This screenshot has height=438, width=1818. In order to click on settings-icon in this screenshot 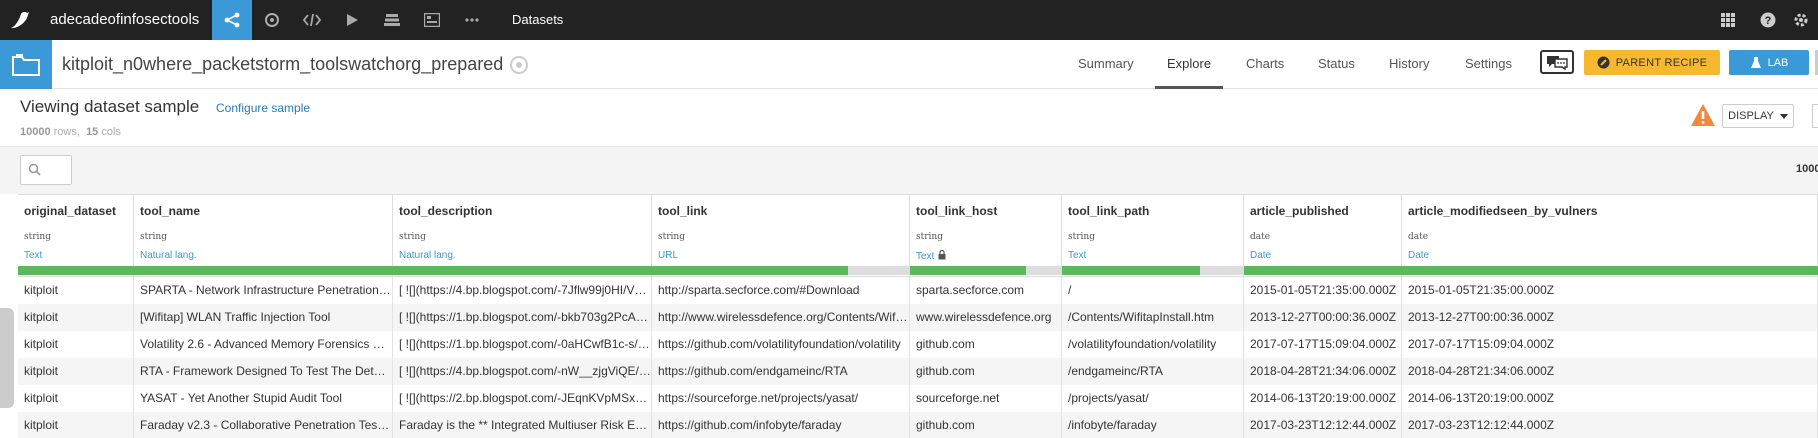, I will do `click(1801, 20)`.